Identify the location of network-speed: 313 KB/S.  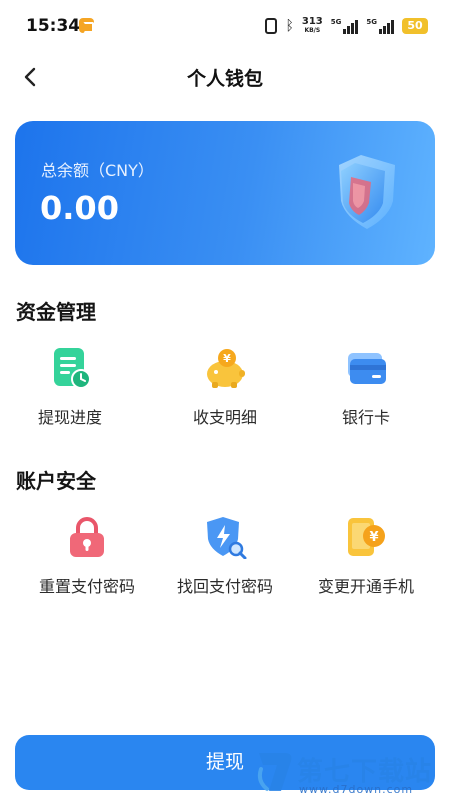
(312, 26).